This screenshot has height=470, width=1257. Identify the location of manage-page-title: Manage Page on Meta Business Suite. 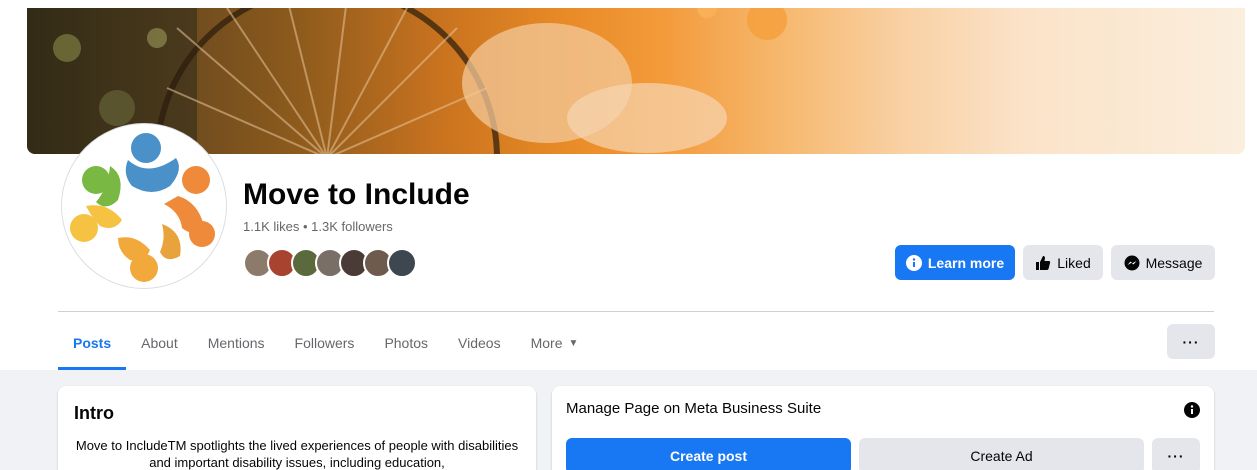
(694, 408).